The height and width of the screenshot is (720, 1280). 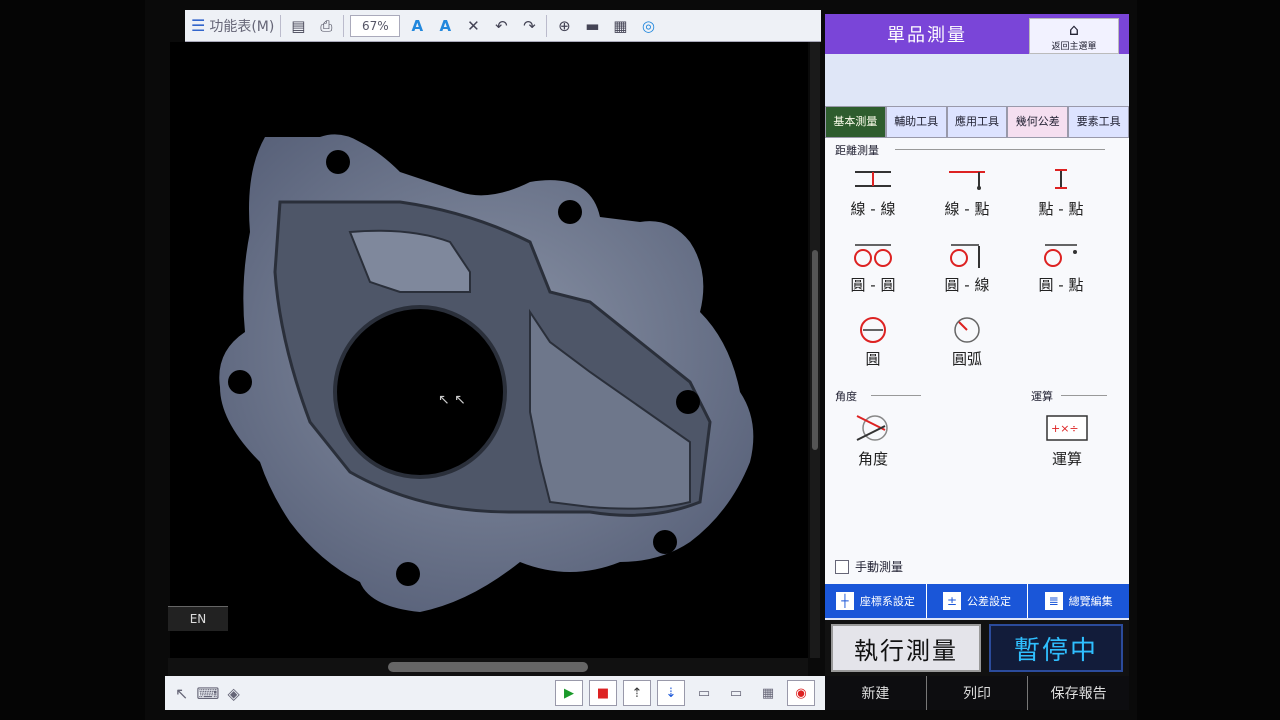 What do you see at coordinates (620, 26) in the screenshot?
I see `scale-icon: ▦` at bounding box center [620, 26].